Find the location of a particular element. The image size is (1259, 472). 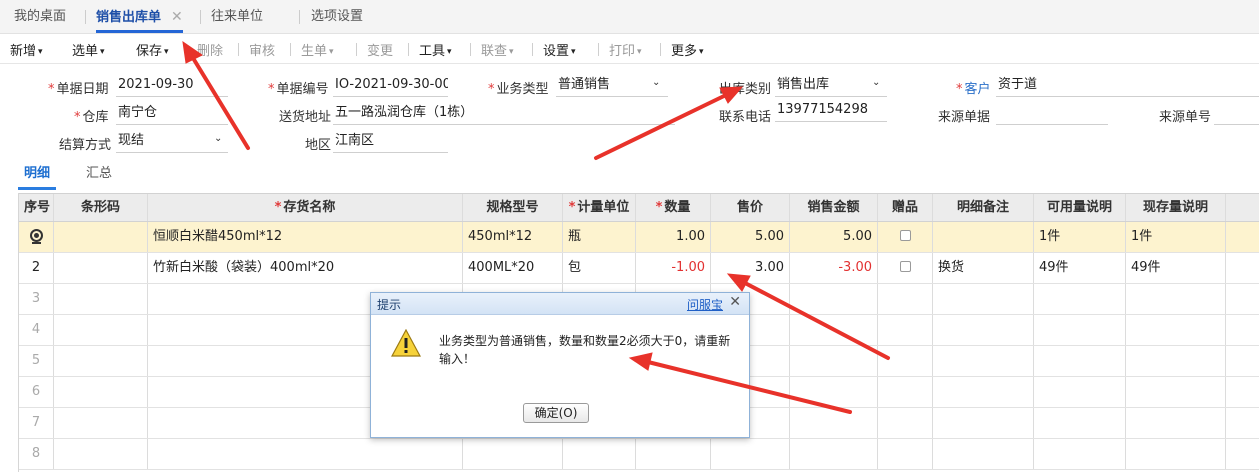

spec-cell: 400ML*20 is located at coordinates (513, 268).